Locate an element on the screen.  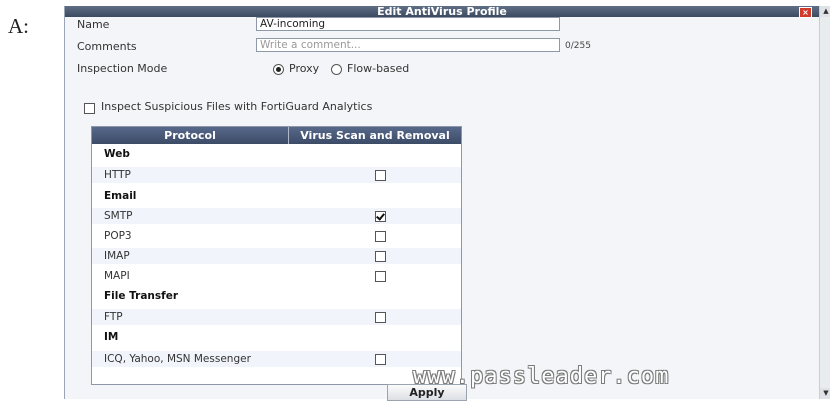
table-row-group: Web is located at coordinates (276, 154).